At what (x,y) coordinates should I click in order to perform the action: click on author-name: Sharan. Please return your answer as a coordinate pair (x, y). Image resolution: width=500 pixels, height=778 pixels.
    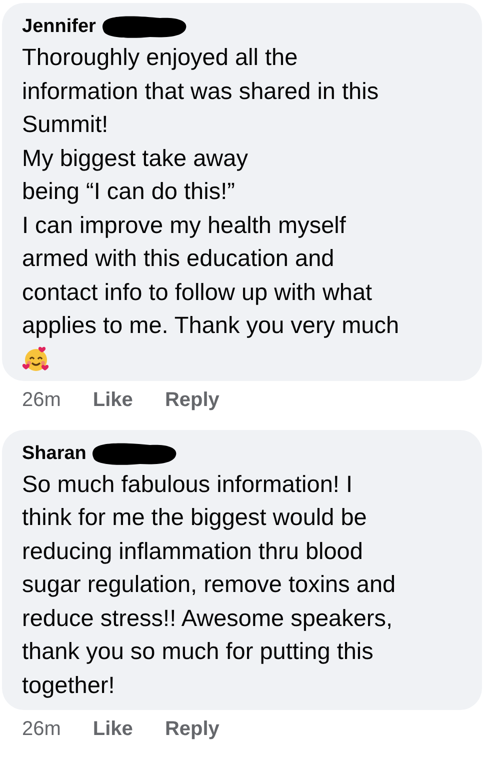
    Looking at the image, I should click on (54, 453).